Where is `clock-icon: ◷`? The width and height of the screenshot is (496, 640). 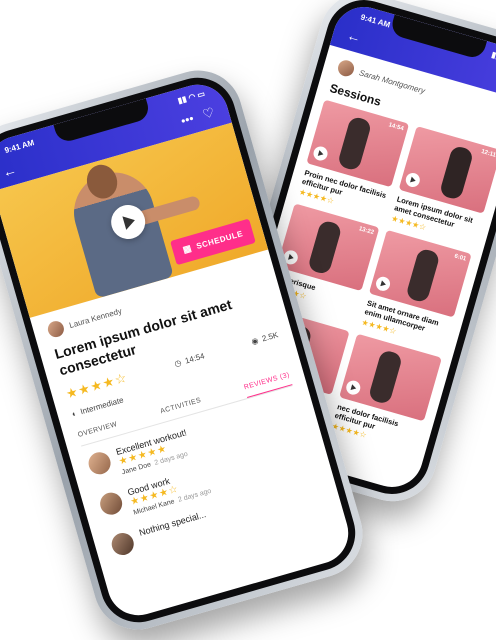
clock-icon: ◷ is located at coordinates (178, 363).